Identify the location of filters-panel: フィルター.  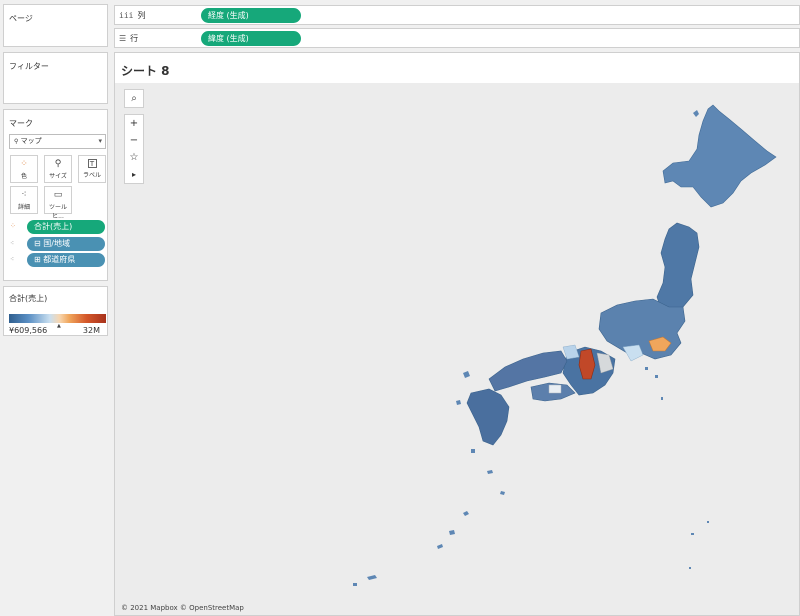
(55, 78).